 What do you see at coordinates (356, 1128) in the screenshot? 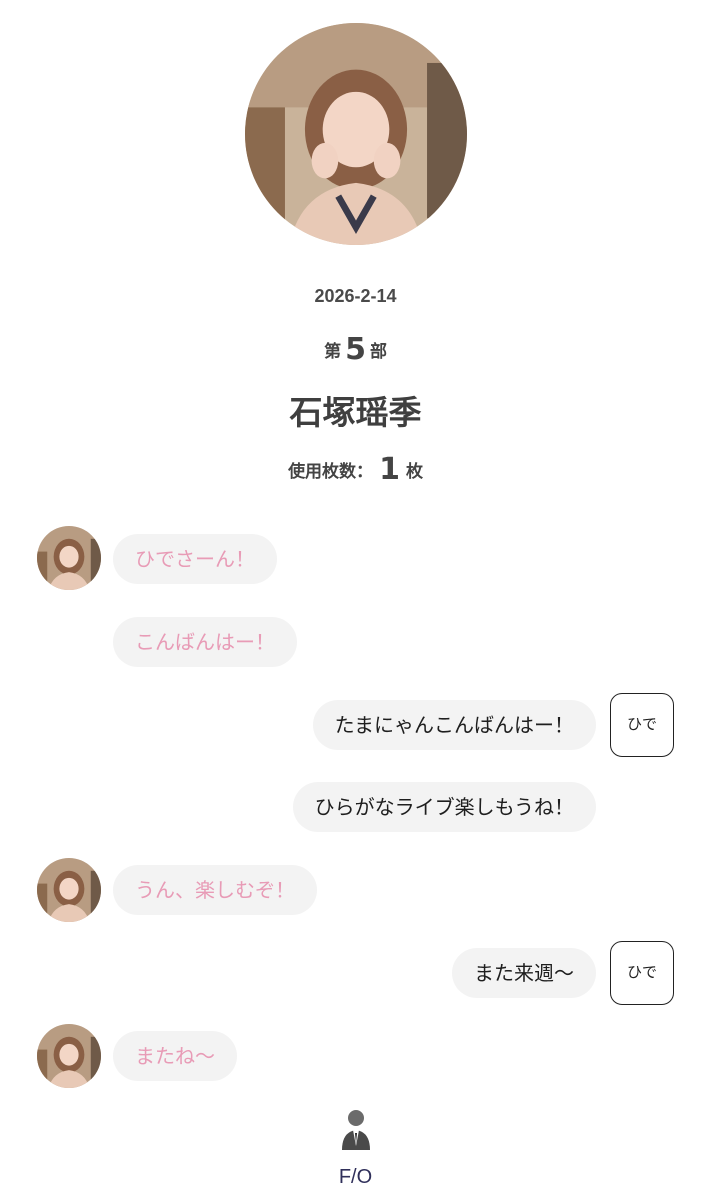
I see `user-silhouette-icon` at bounding box center [356, 1128].